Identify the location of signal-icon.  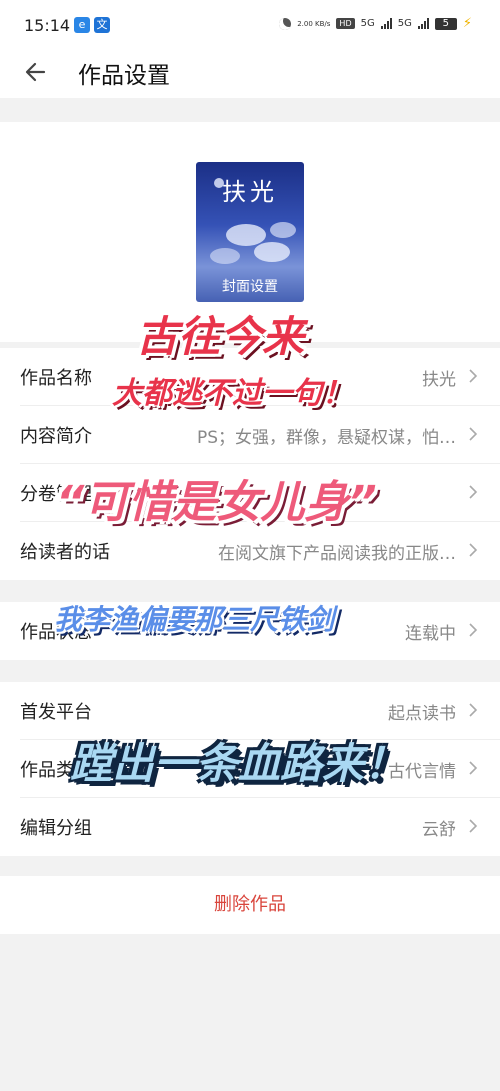
(386, 23).